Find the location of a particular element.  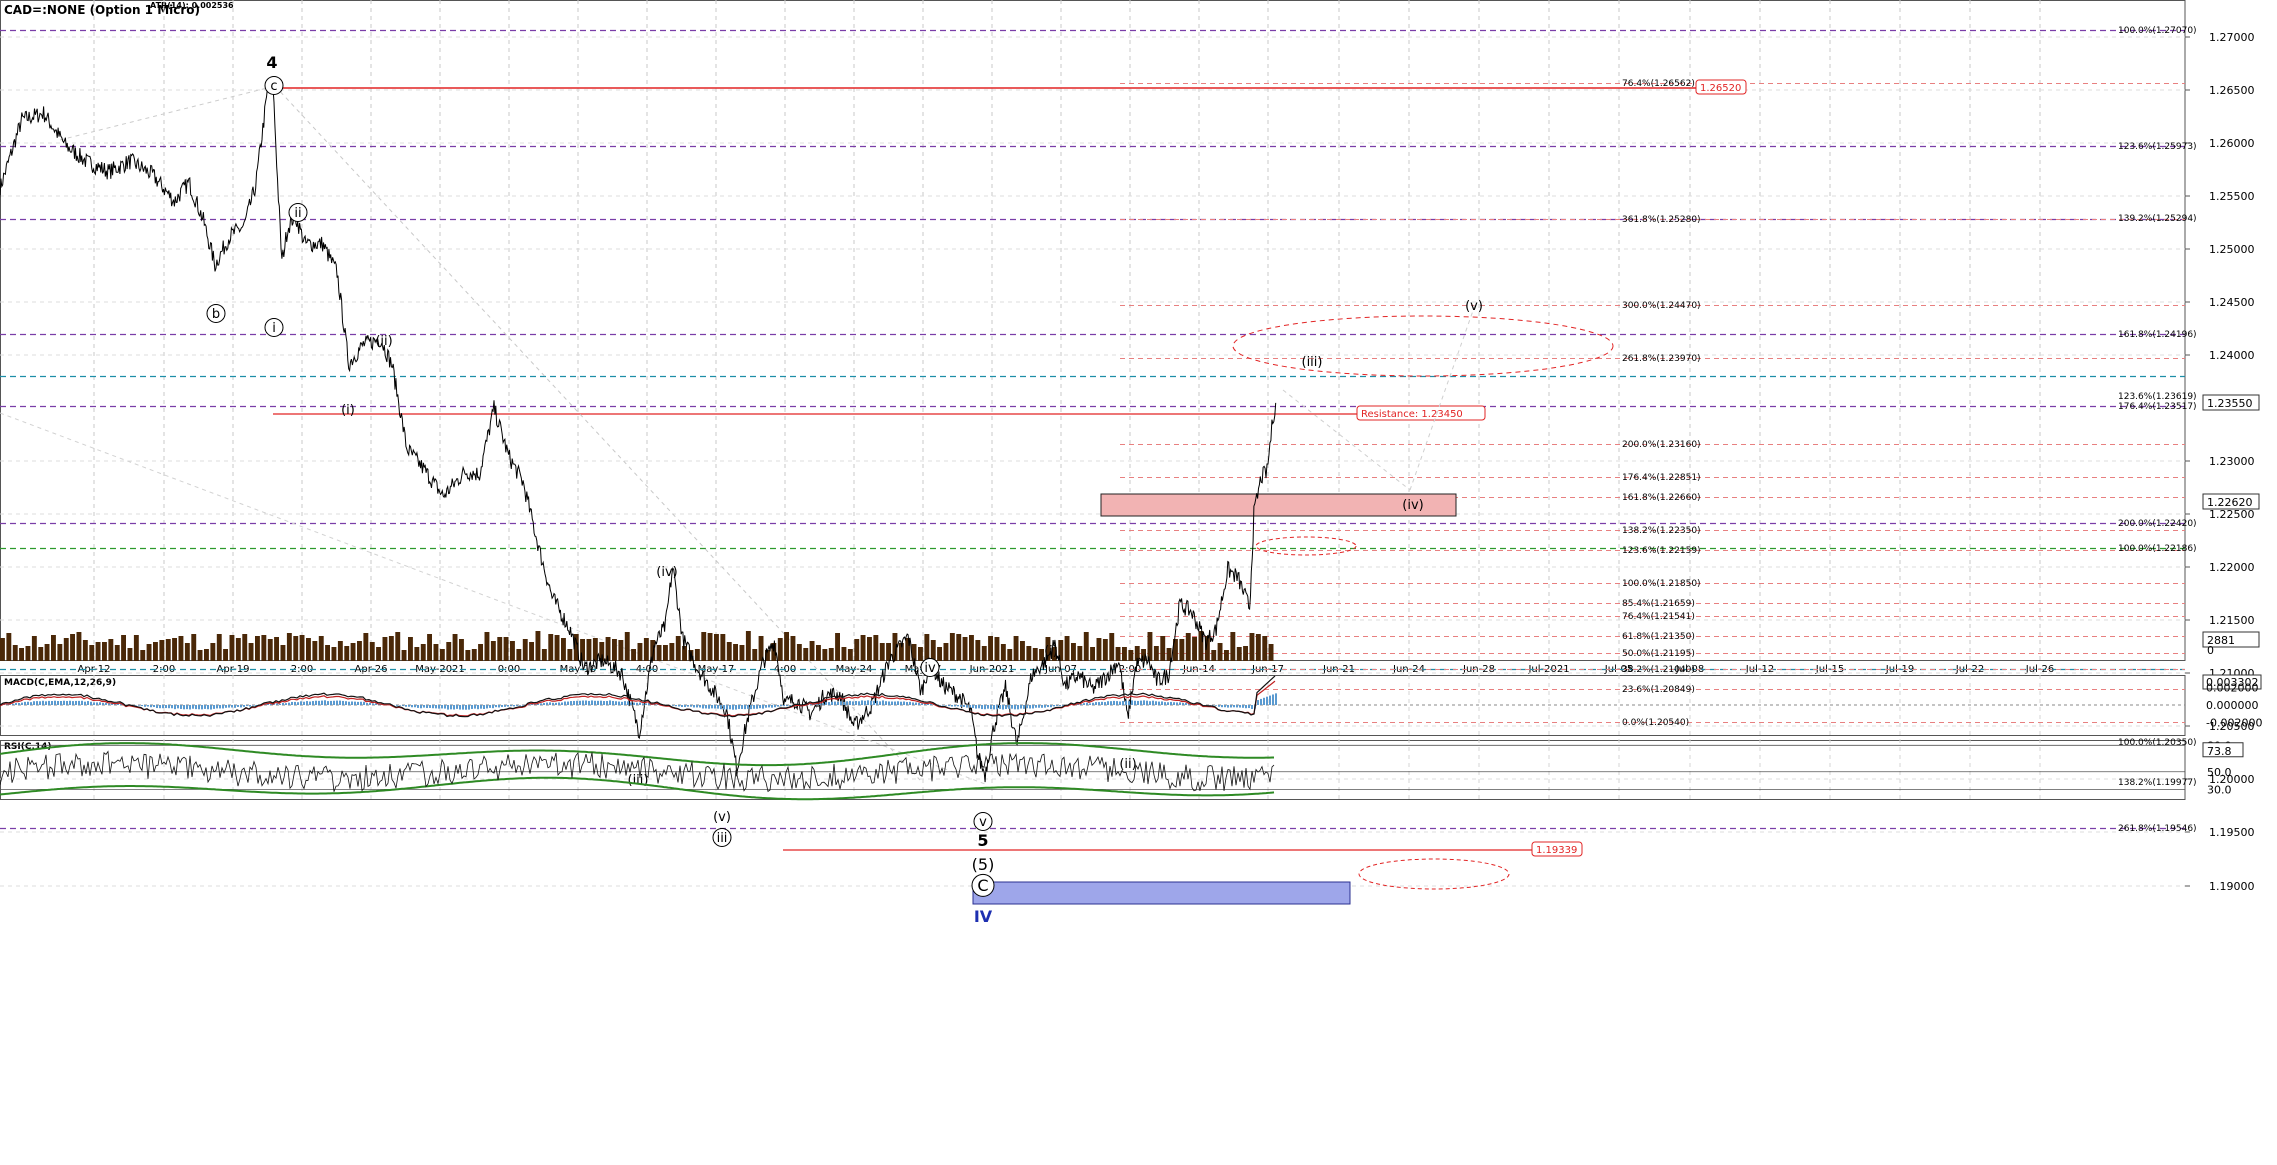

wave-label: ii is located at coordinates (297, 213).